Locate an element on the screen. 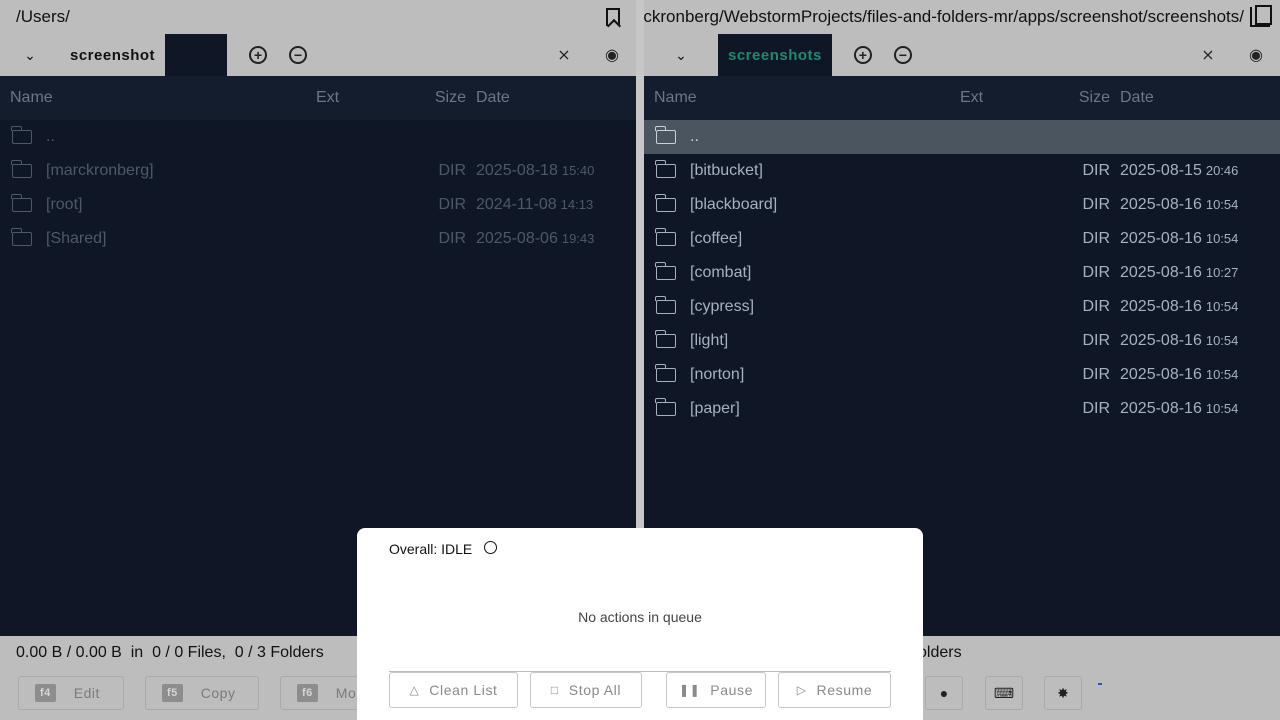 The image size is (1280, 720). list-item: [root] DIR 2024-11-08 14:13 is located at coordinates (318, 205).